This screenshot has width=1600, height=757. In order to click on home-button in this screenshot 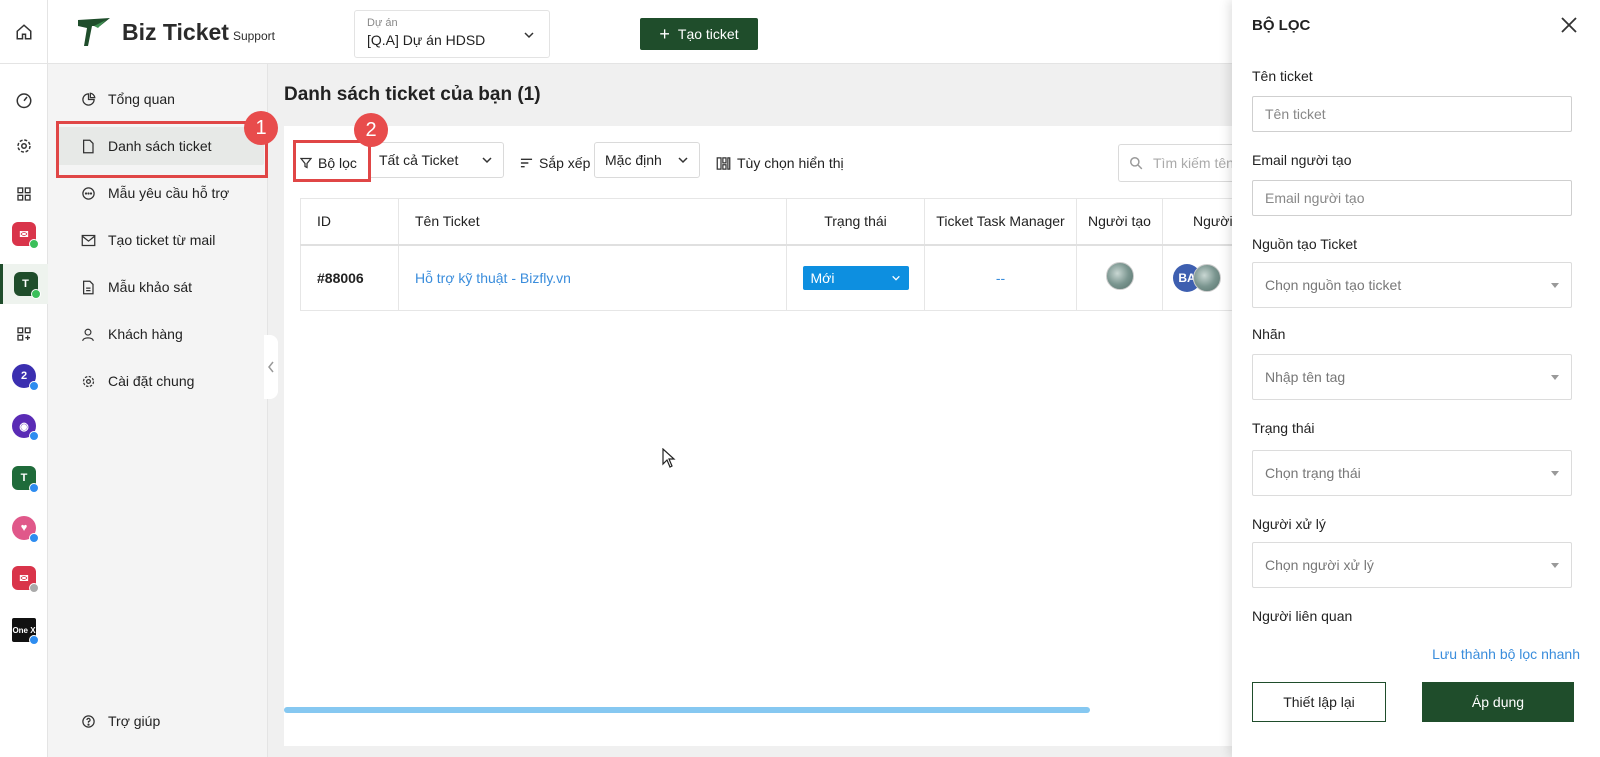, I will do `click(23, 32)`.